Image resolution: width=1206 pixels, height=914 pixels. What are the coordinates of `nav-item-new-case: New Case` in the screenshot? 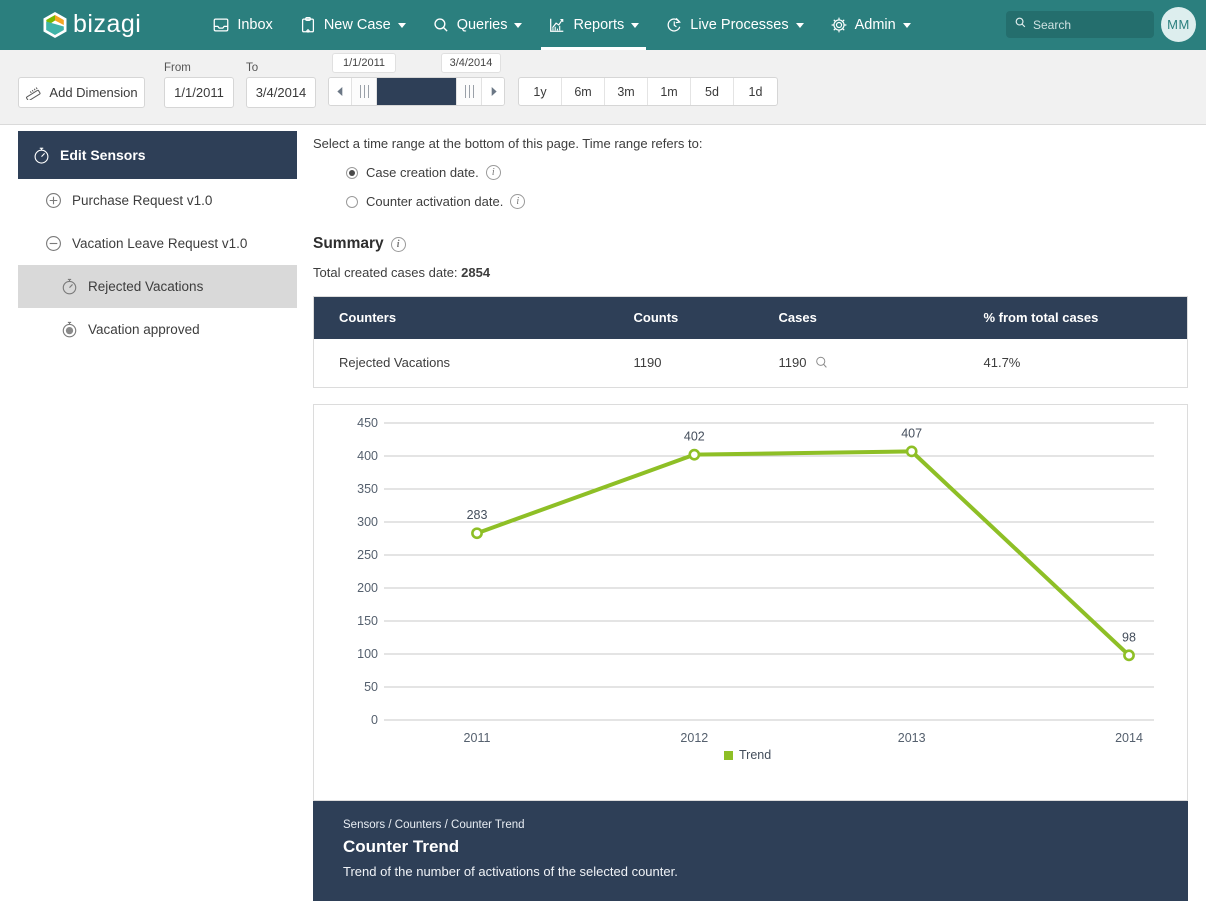 It's located at (352, 25).